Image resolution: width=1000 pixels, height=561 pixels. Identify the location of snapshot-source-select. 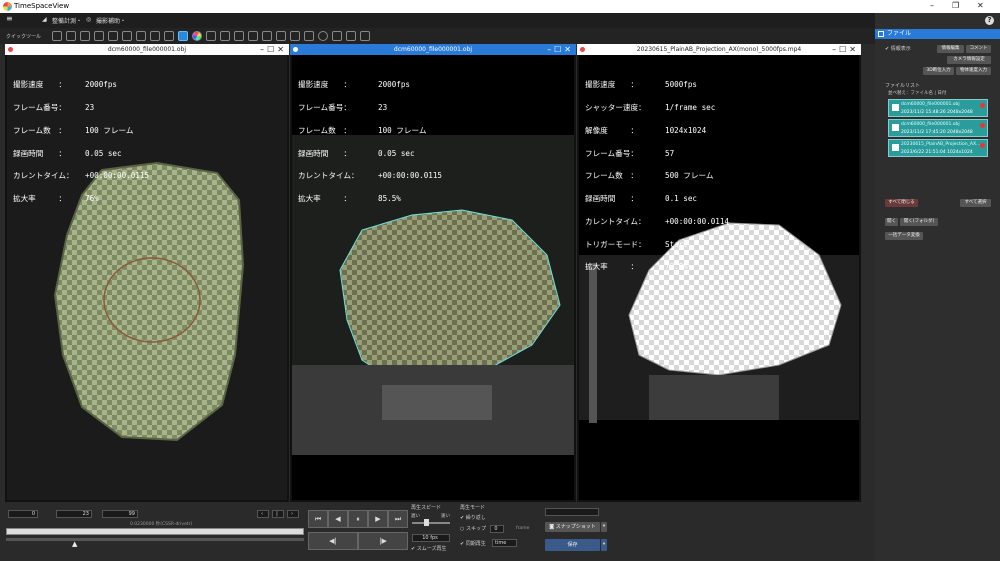
(572, 512).